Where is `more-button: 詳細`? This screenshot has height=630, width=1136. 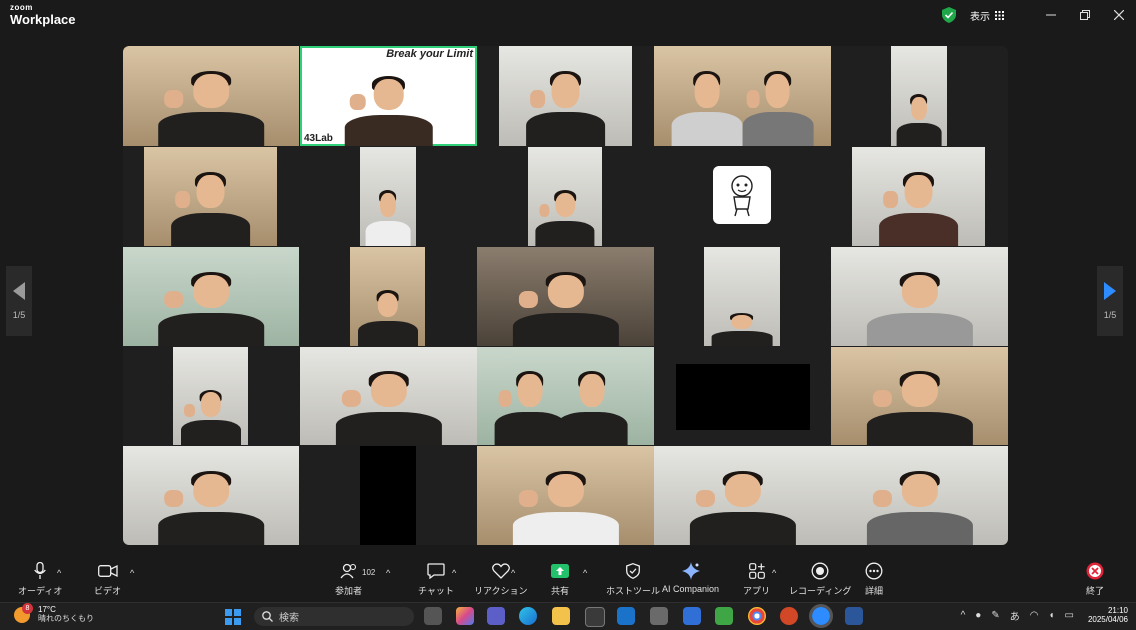 more-button: 詳細 is located at coordinates (874, 579).